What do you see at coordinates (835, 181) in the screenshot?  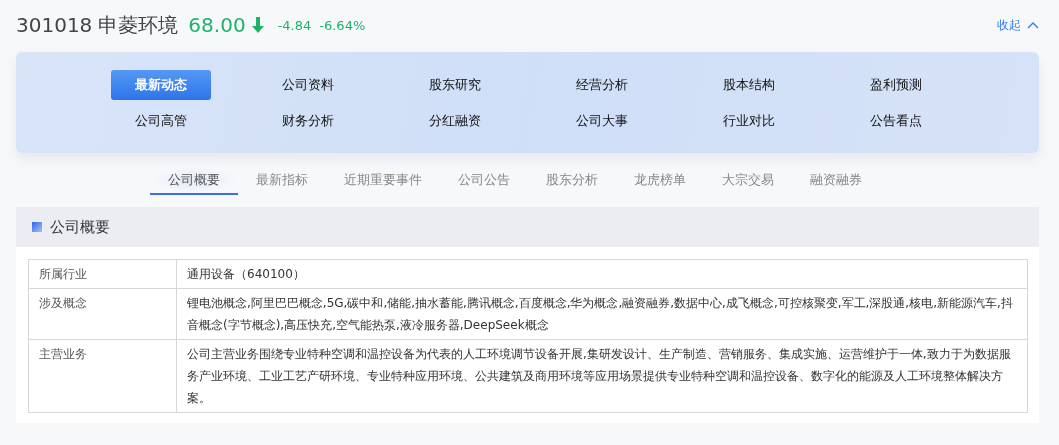 I see `tab: 融资融券` at bounding box center [835, 181].